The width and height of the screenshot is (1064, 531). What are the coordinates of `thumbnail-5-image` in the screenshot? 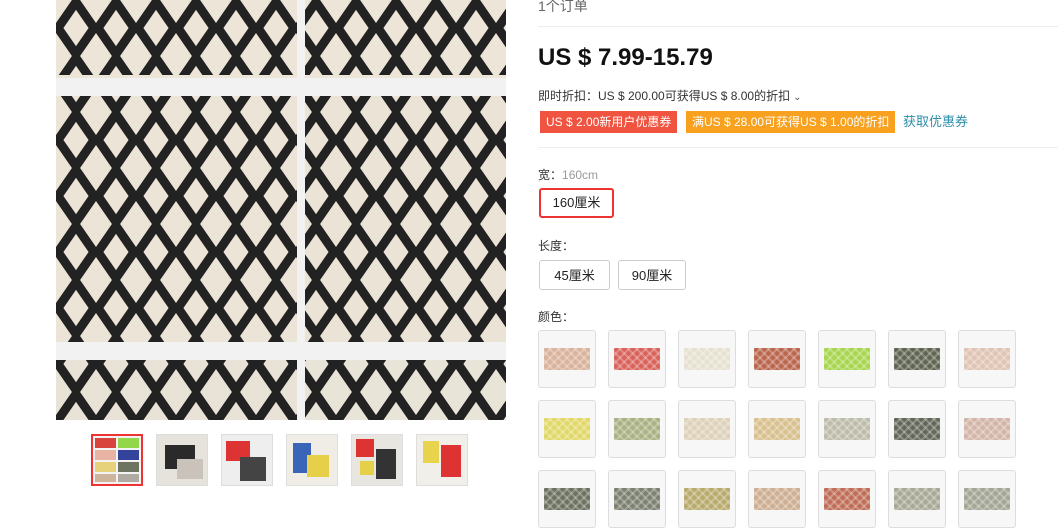 It's located at (377, 460).